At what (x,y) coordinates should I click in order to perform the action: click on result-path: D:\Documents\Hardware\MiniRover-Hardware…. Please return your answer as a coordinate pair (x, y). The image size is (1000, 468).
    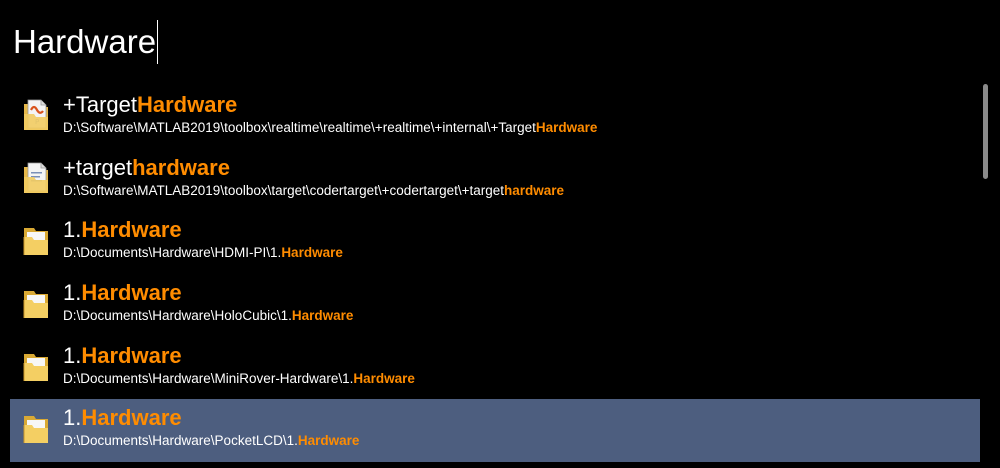
    Looking at the image, I should click on (517, 379).